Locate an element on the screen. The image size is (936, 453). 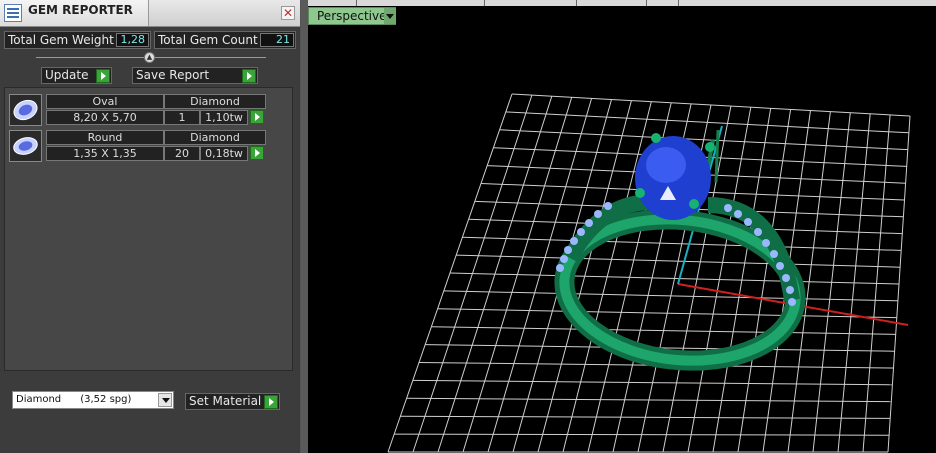
gem-shape: Oval is located at coordinates (105, 101).